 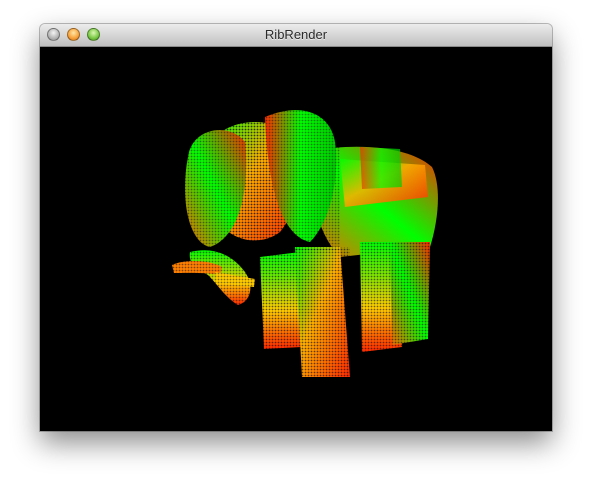 What do you see at coordinates (260, 177) in the screenshot?
I see `elephant-ears` at bounding box center [260, 177].